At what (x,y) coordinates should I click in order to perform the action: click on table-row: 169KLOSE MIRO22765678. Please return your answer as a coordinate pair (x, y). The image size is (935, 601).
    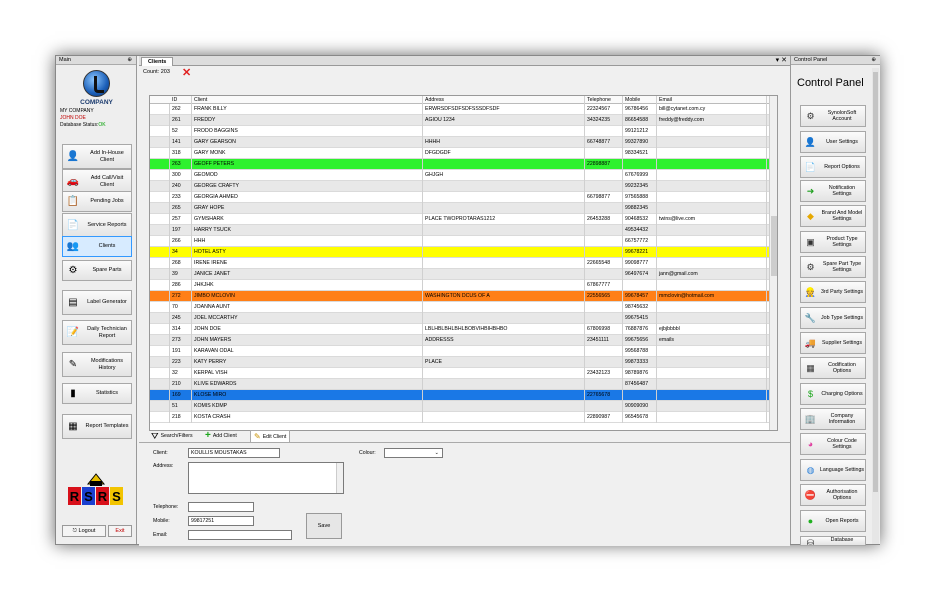
    Looking at the image, I should click on (459, 395).